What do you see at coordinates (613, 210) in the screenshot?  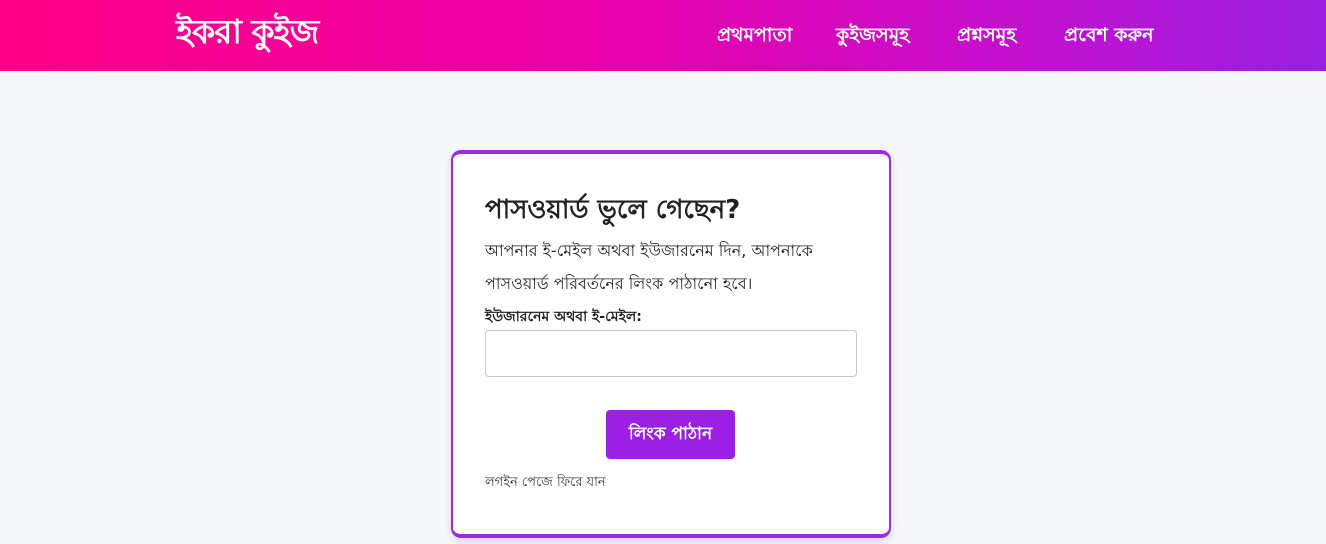 I see `page-title: পাসওয়ার্ড ভুলে গেছেন?` at bounding box center [613, 210].